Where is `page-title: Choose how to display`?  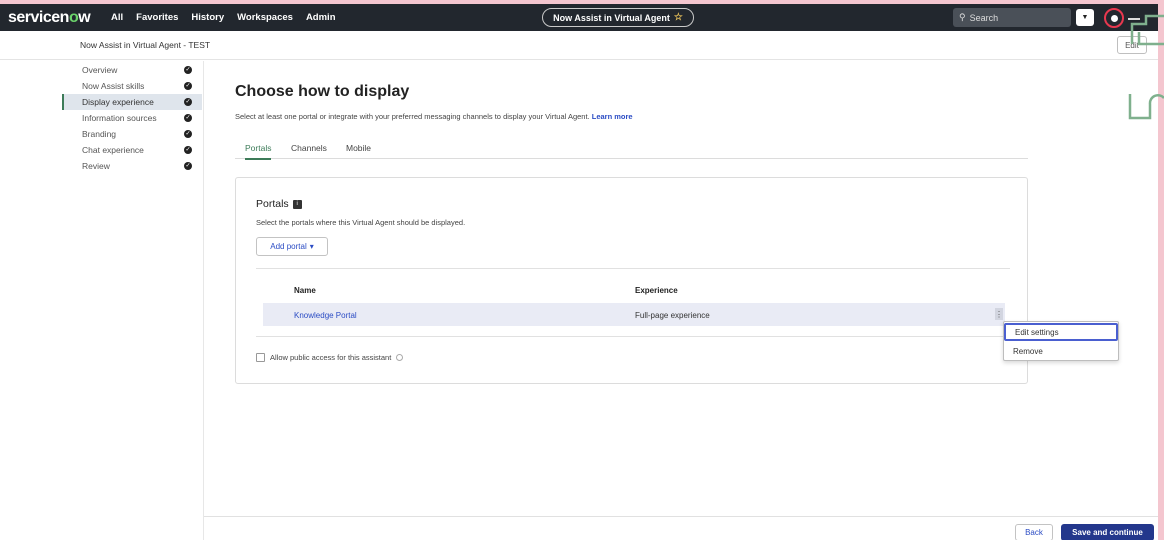 page-title: Choose how to display is located at coordinates (322, 91).